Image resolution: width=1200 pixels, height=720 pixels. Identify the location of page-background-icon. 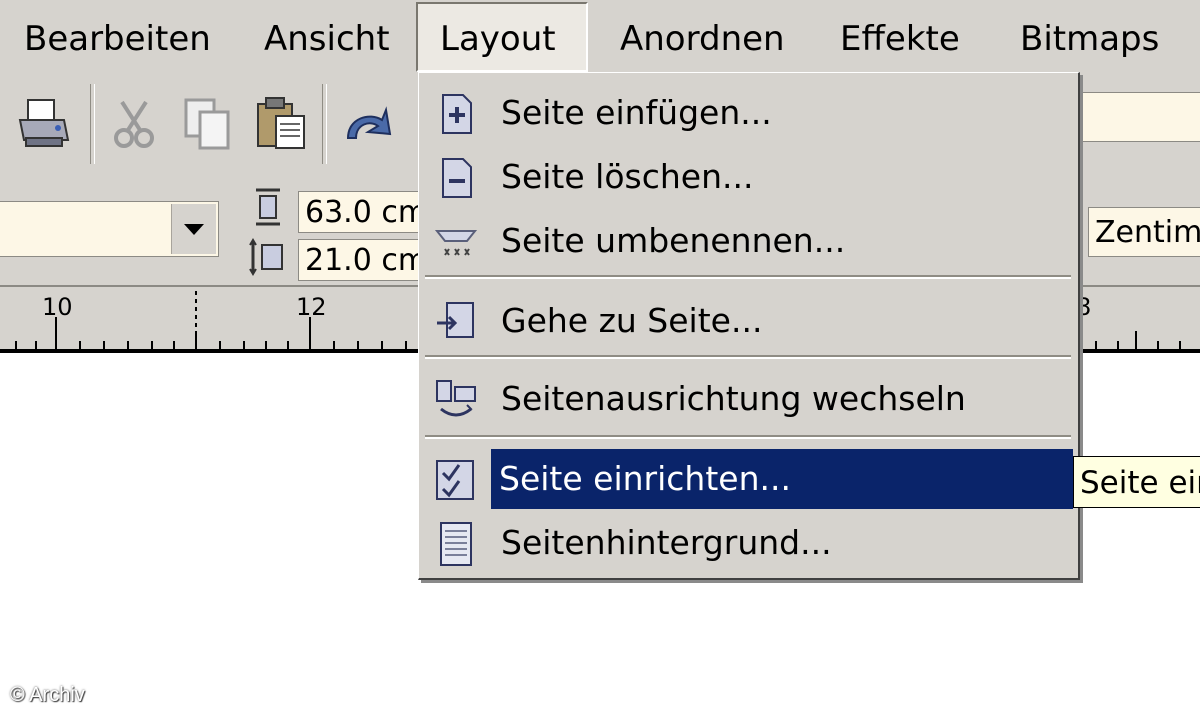
(456, 544).